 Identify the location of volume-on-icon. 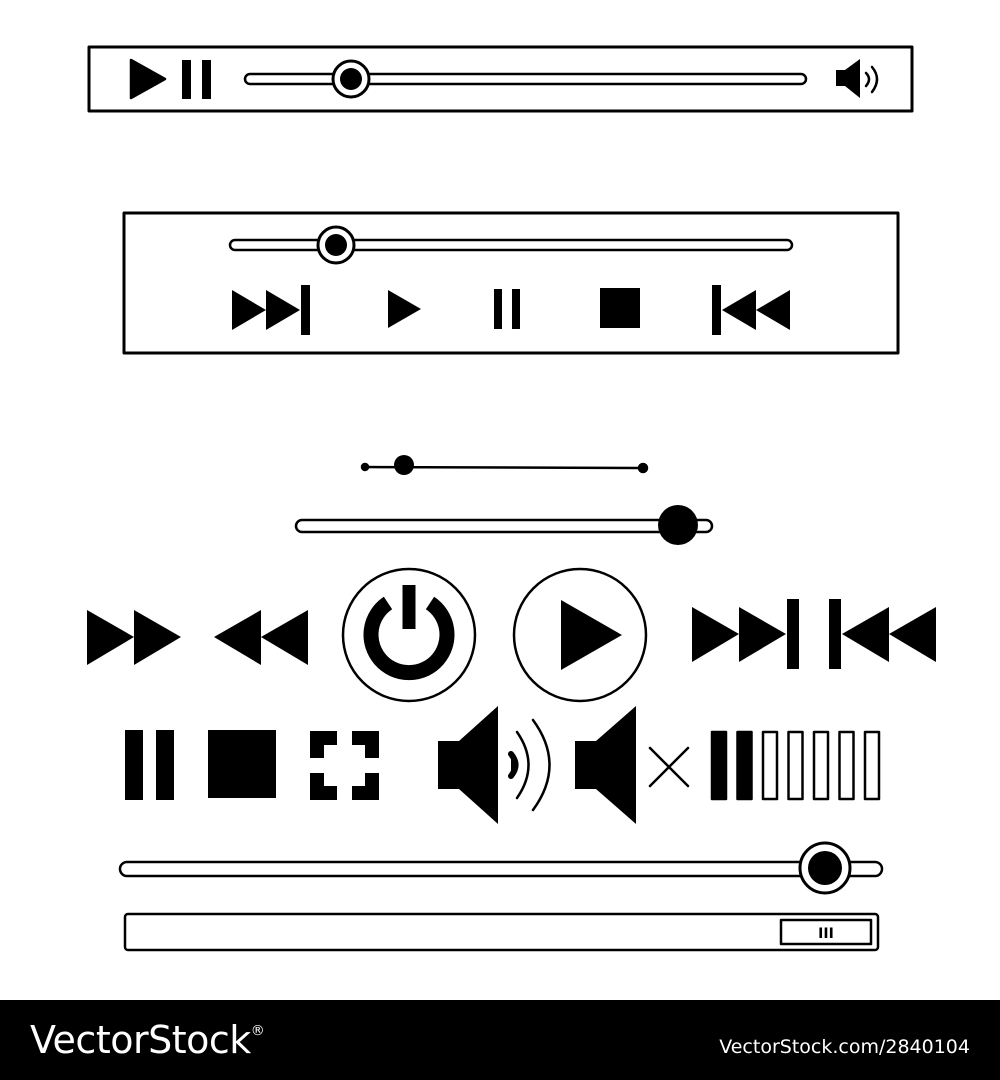
(494, 765).